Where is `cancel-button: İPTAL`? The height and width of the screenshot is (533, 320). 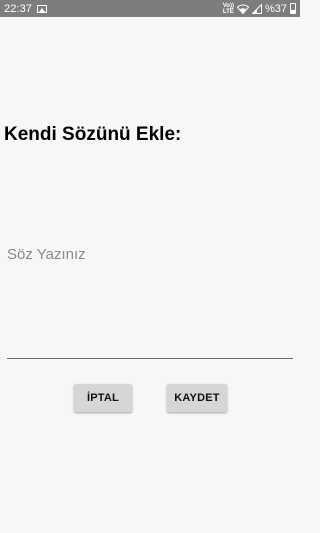 cancel-button: İPTAL is located at coordinates (103, 398).